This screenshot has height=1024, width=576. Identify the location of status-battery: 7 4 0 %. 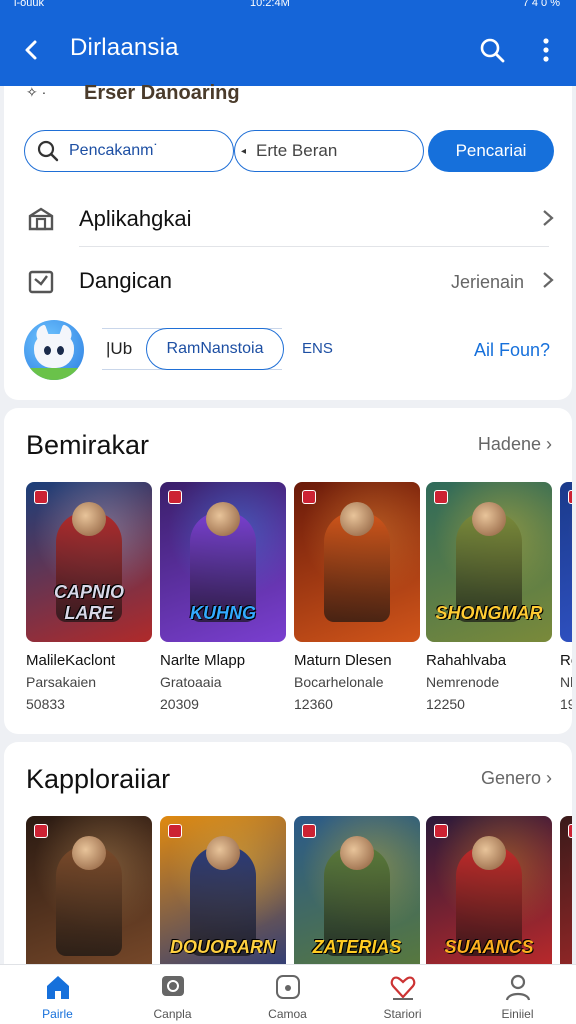
(541, 4).